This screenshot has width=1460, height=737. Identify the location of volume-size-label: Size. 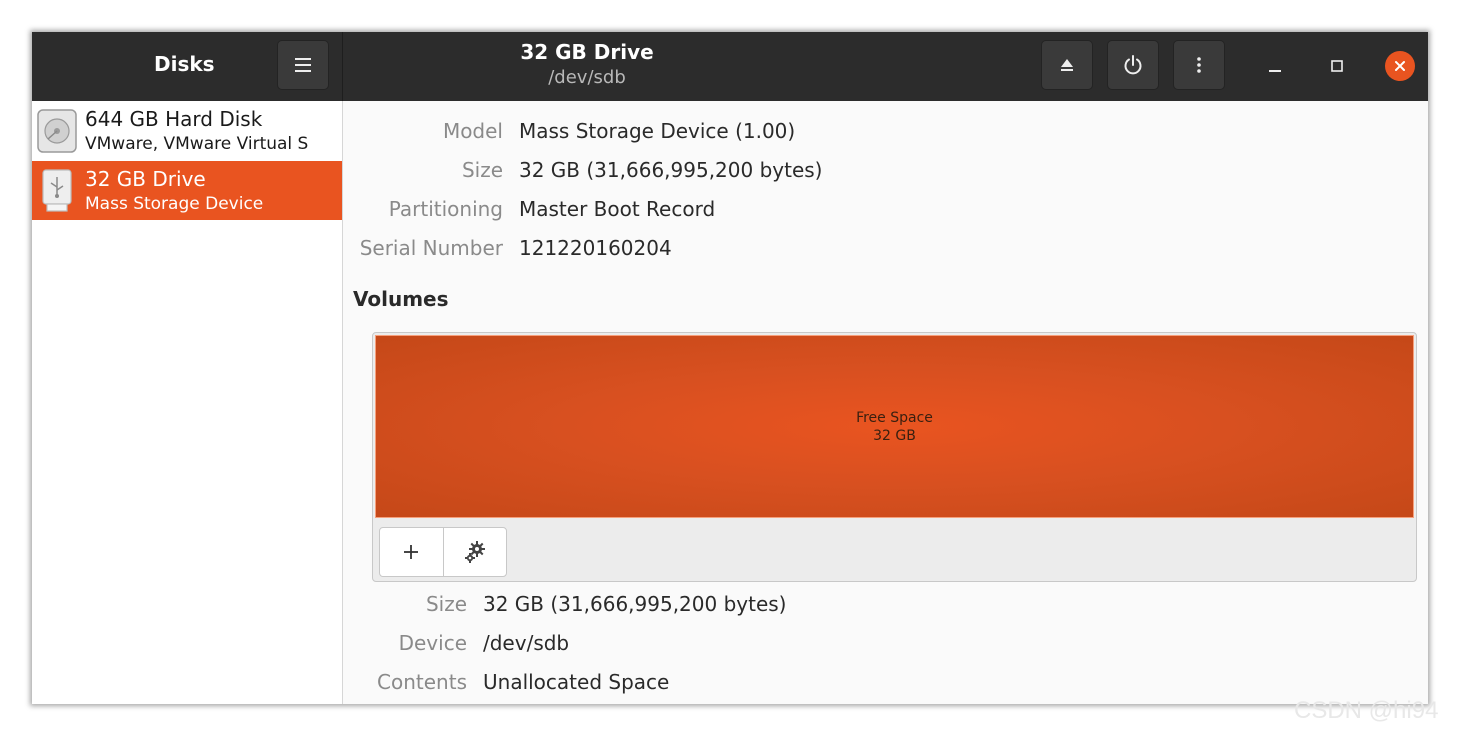
(446, 604).